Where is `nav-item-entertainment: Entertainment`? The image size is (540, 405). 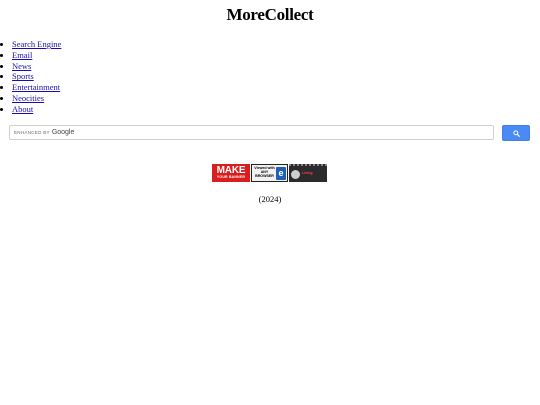
nav-item-entertainment: Entertainment is located at coordinates (36, 87).